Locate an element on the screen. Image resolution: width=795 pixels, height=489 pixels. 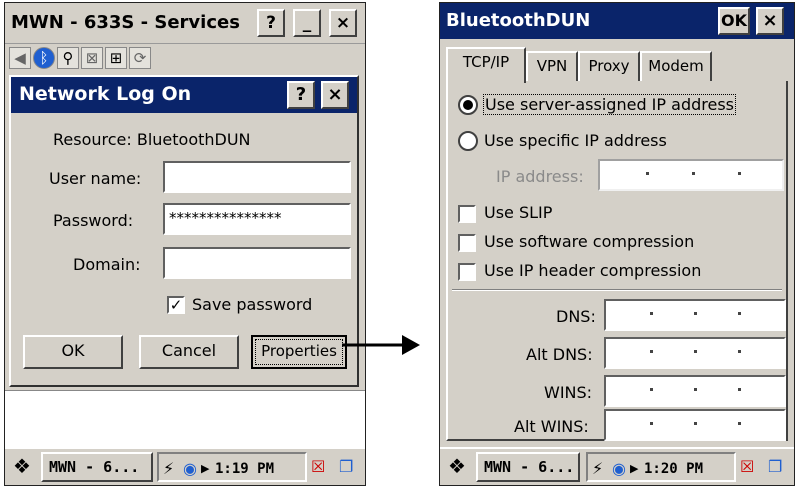
clock: 1:20 PM is located at coordinates (673, 469).